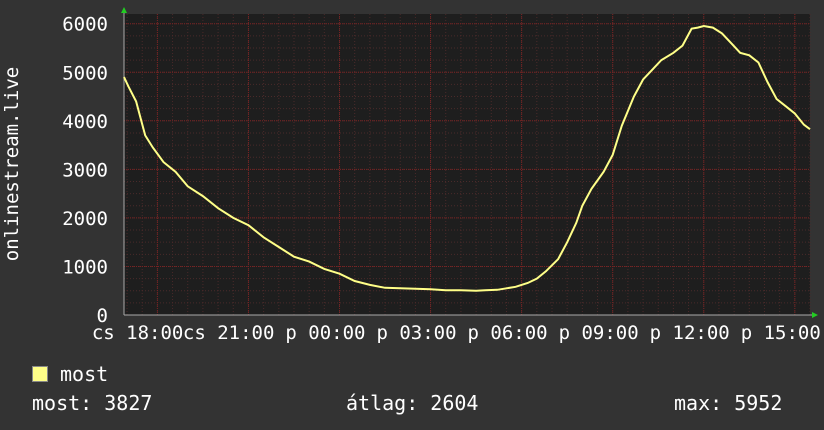 The width and height of the screenshot is (824, 430). What do you see at coordinates (85, 73) in the screenshot?
I see `y-tick-label: 5000` at bounding box center [85, 73].